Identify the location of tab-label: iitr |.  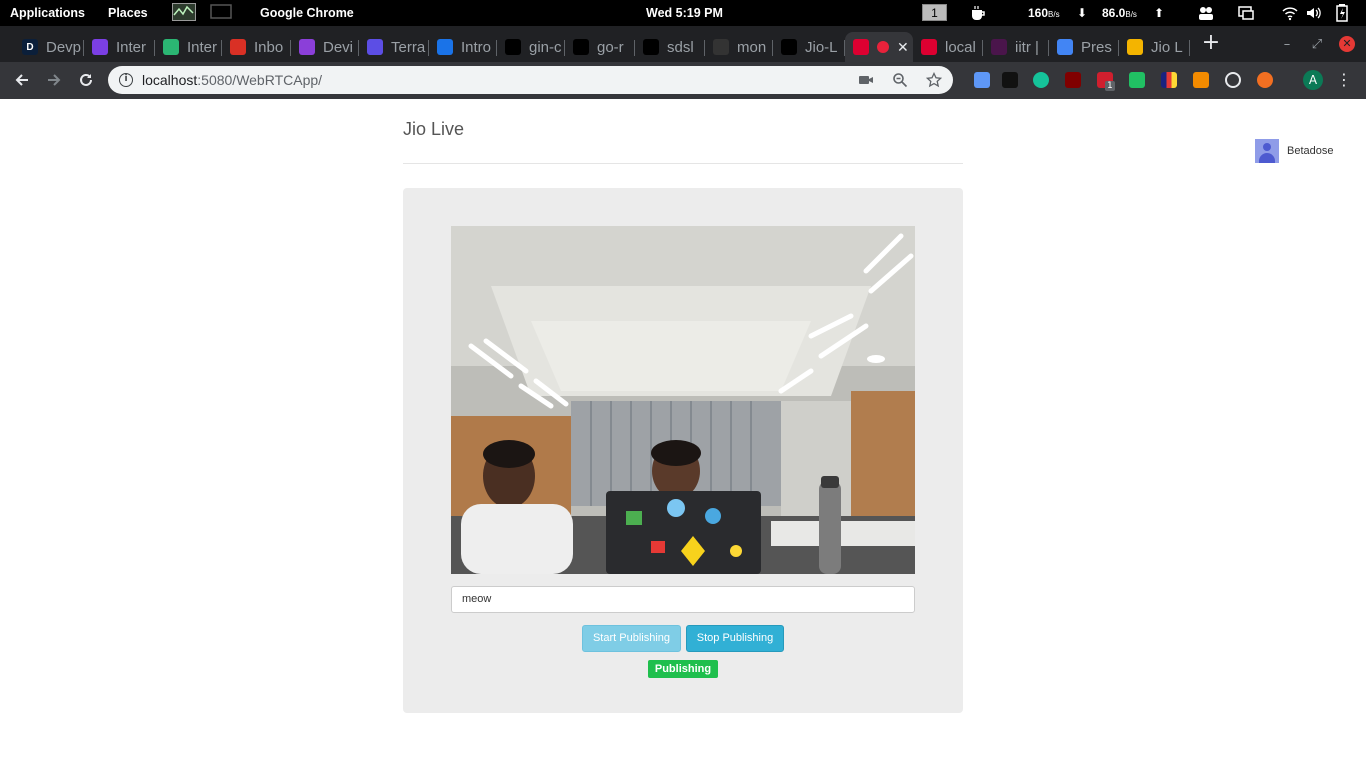
(1027, 47).